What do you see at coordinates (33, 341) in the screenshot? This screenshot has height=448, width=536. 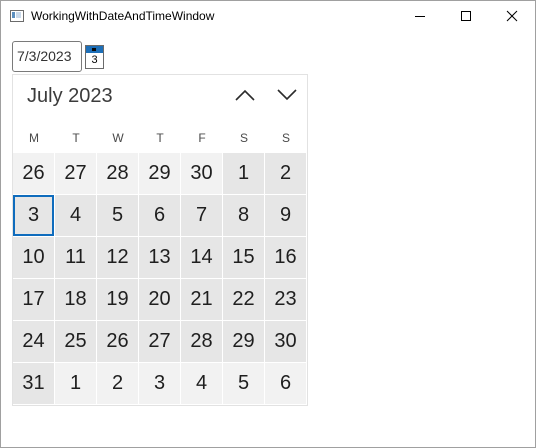 I see `day-button: 24` at bounding box center [33, 341].